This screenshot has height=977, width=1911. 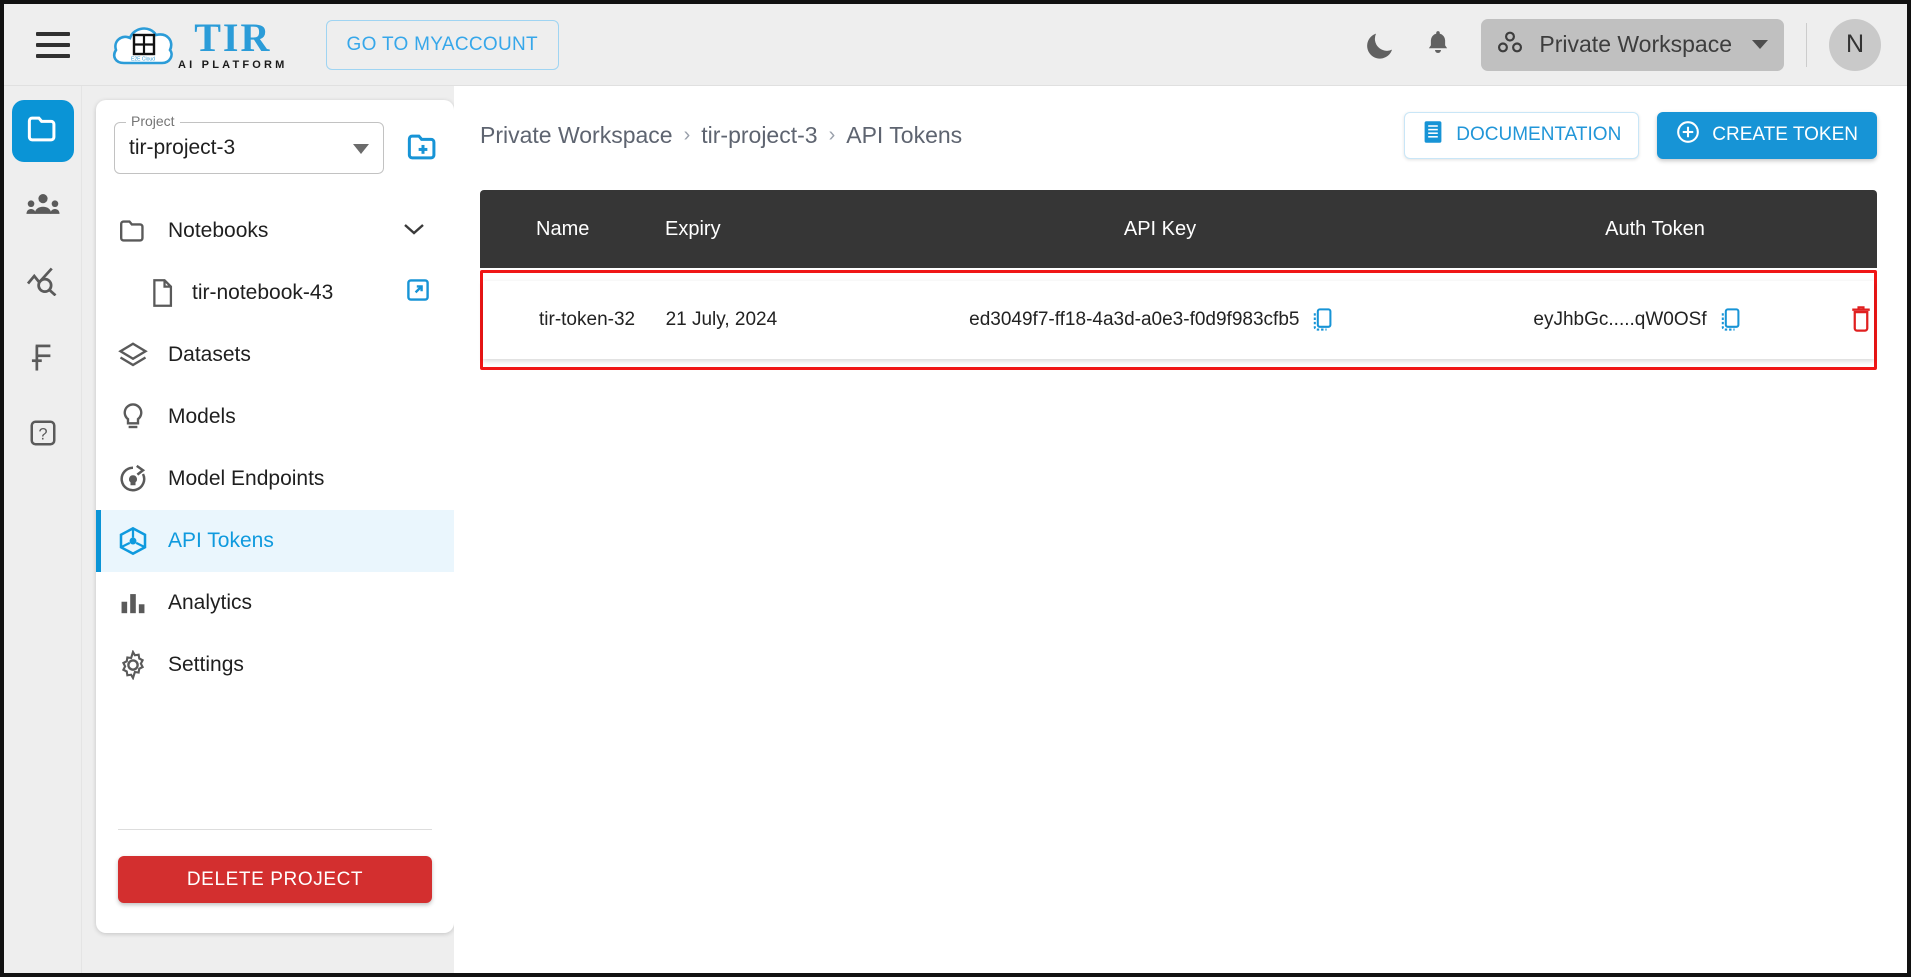 I want to click on api-key-value: ed3049f7-ff18-4a3d-a0e3-f0d9f983cfb5, so click(x=1134, y=319).